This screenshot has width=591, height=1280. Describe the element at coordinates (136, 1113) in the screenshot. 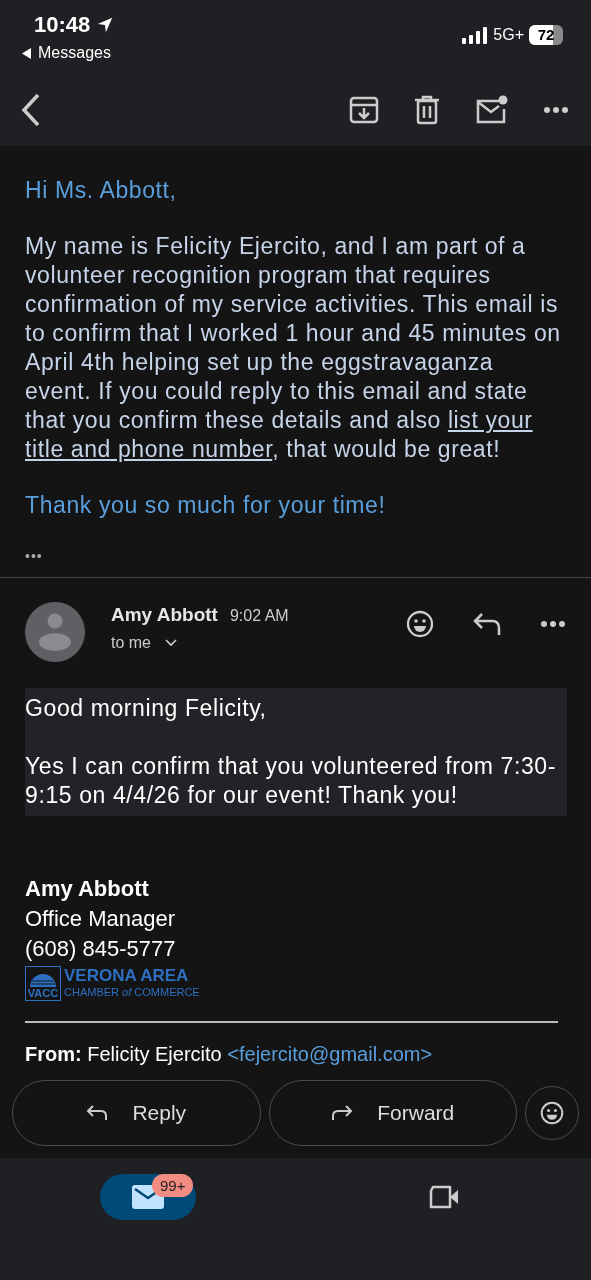

I see `reply-button: Reply` at that location.